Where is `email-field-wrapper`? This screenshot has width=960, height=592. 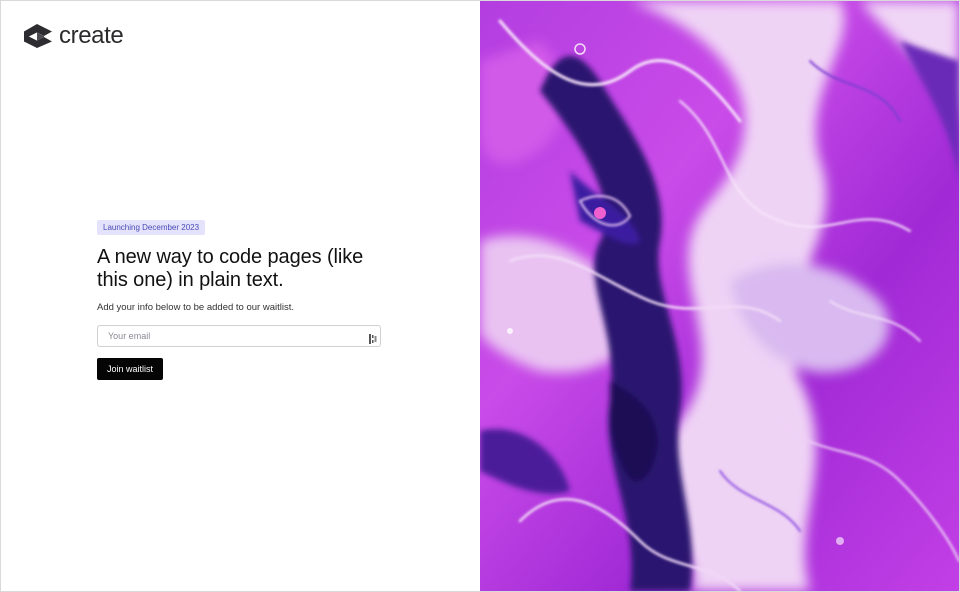
email-field-wrapper is located at coordinates (239, 336).